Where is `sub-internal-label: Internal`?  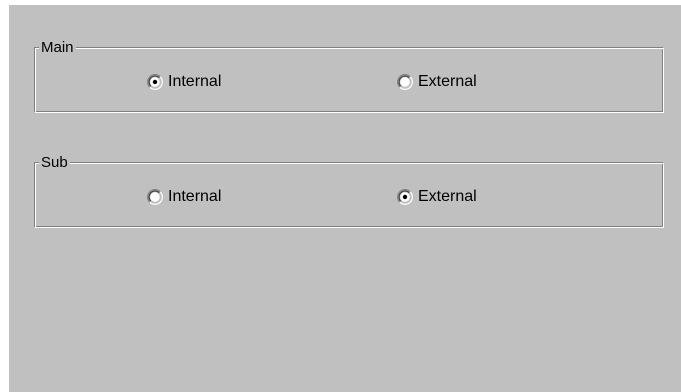
sub-internal-label: Internal is located at coordinates (195, 196).